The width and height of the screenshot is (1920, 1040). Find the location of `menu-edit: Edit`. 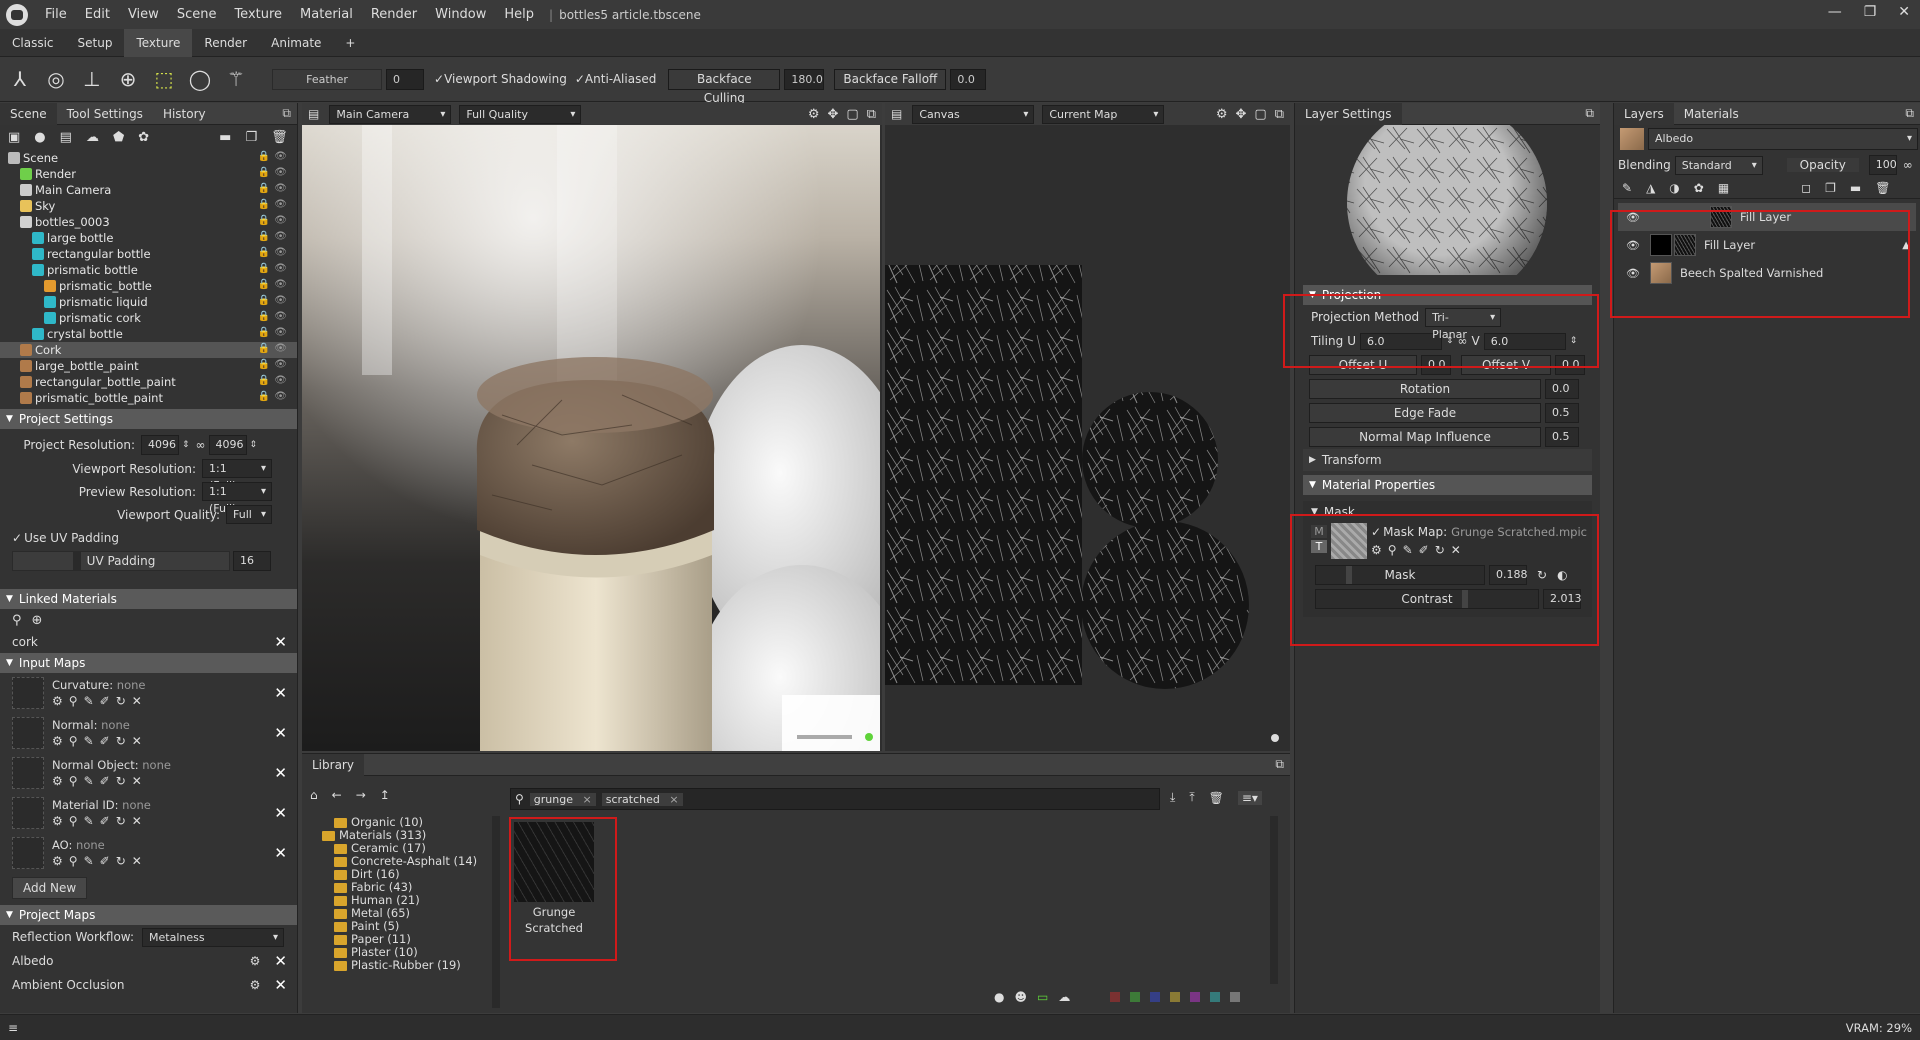

menu-edit: Edit is located at coordinates (97, 14).